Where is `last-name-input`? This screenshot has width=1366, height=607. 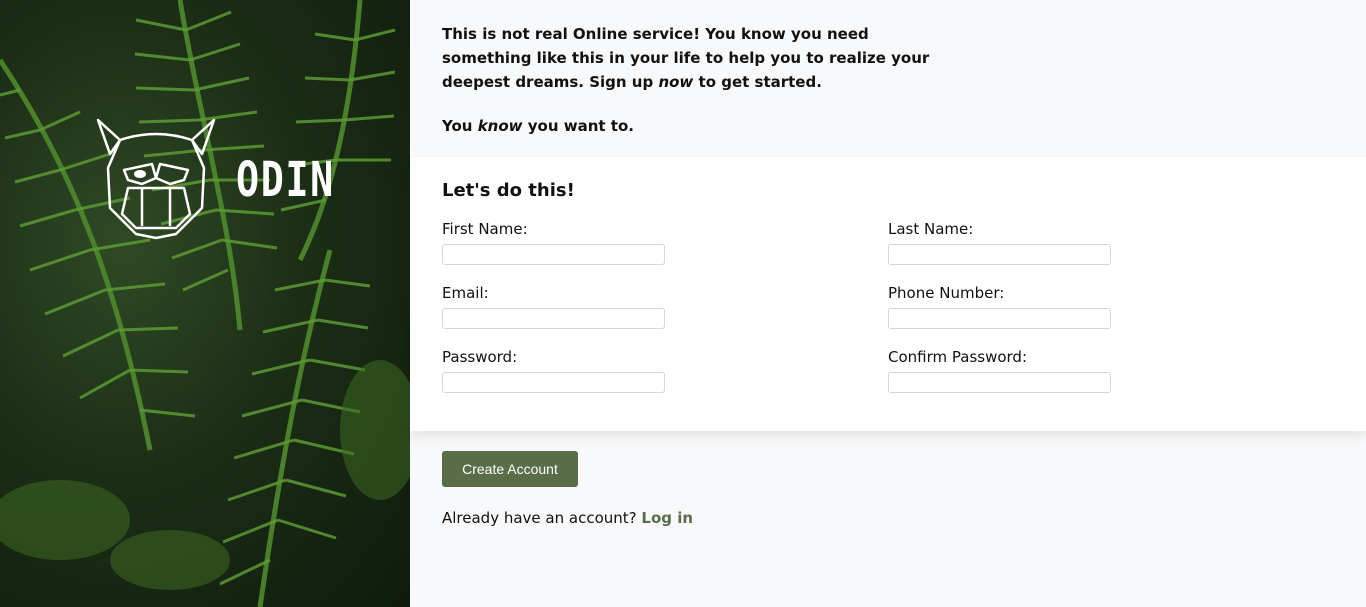
last-name-input is located at coordinates (999, 254).